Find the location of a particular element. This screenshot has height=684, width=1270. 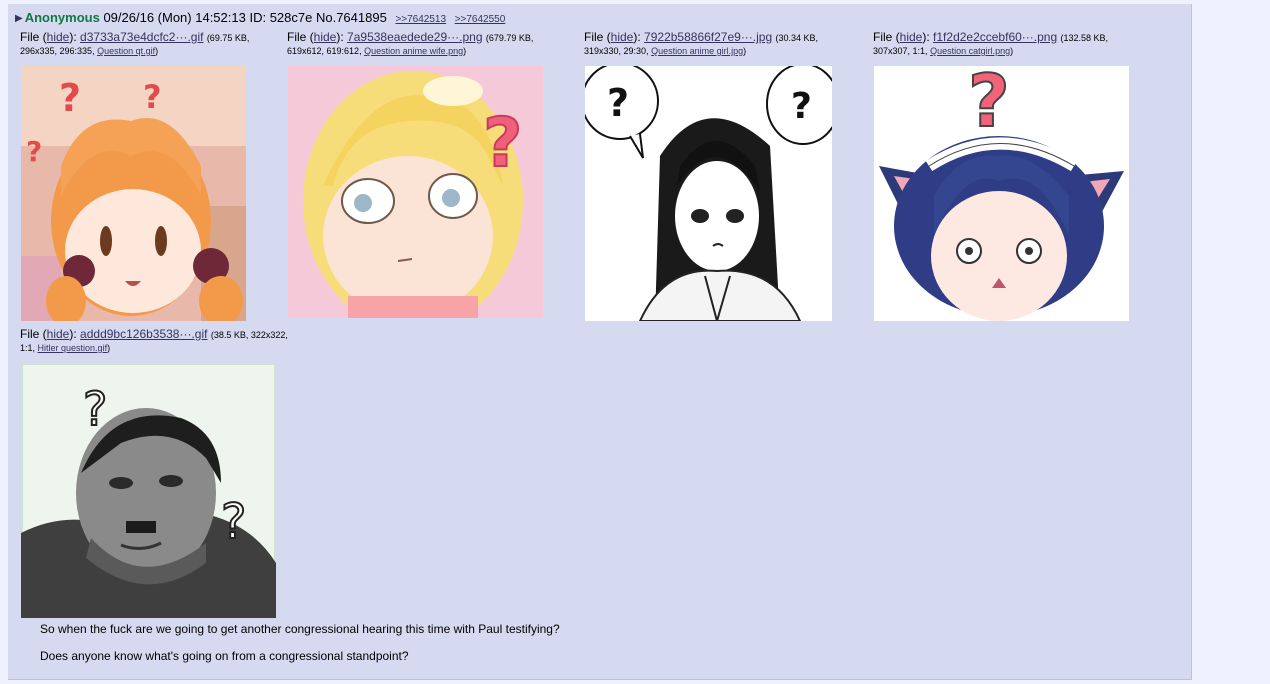

original-filename-link: Hitler question.gif is located at coordinates (73, 348).